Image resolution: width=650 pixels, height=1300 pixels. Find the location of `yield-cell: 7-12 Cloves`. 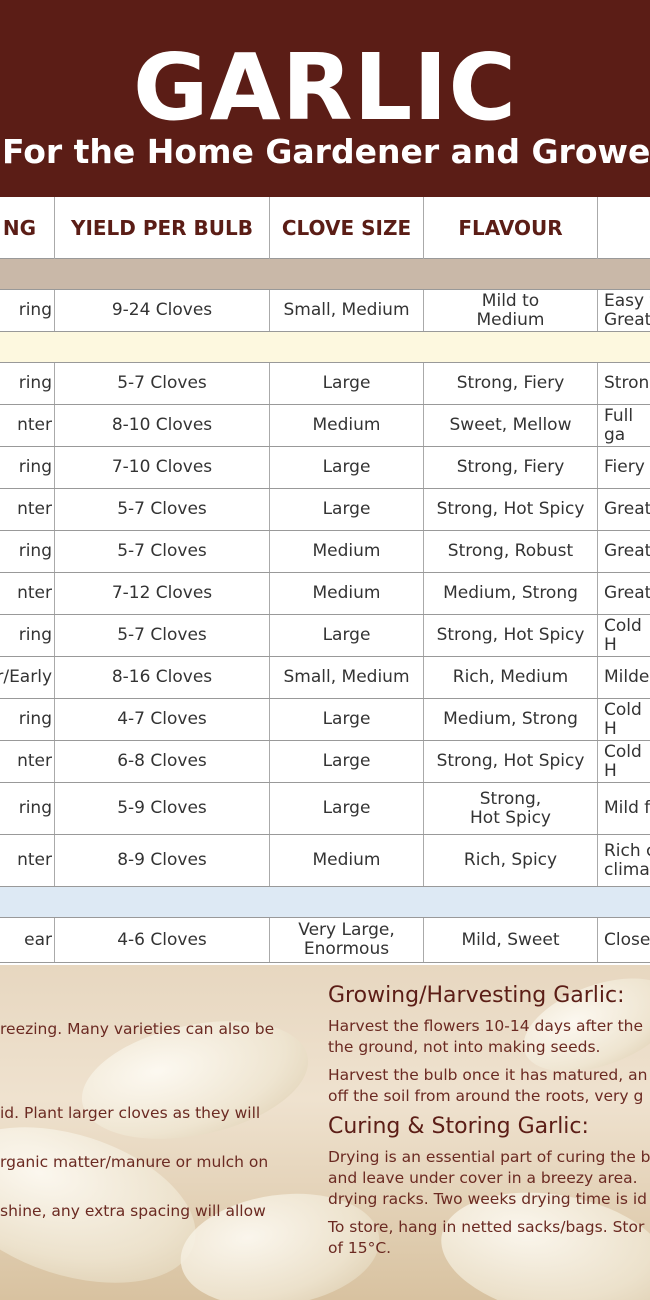

yield-cell: 7-12 Cloves is located at coordinates (162, 593).